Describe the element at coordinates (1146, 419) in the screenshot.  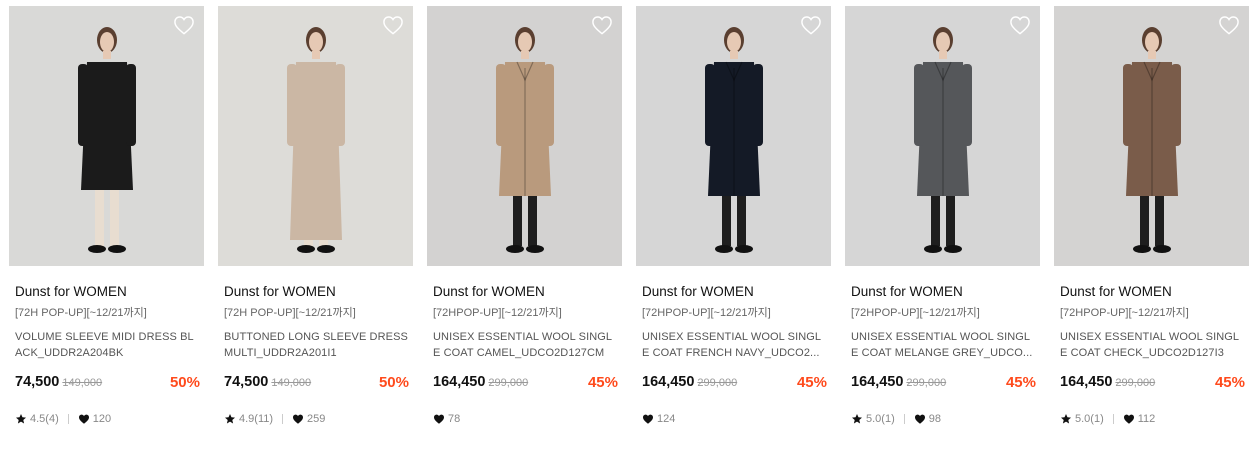
I see `likes-count: 112` at that location.